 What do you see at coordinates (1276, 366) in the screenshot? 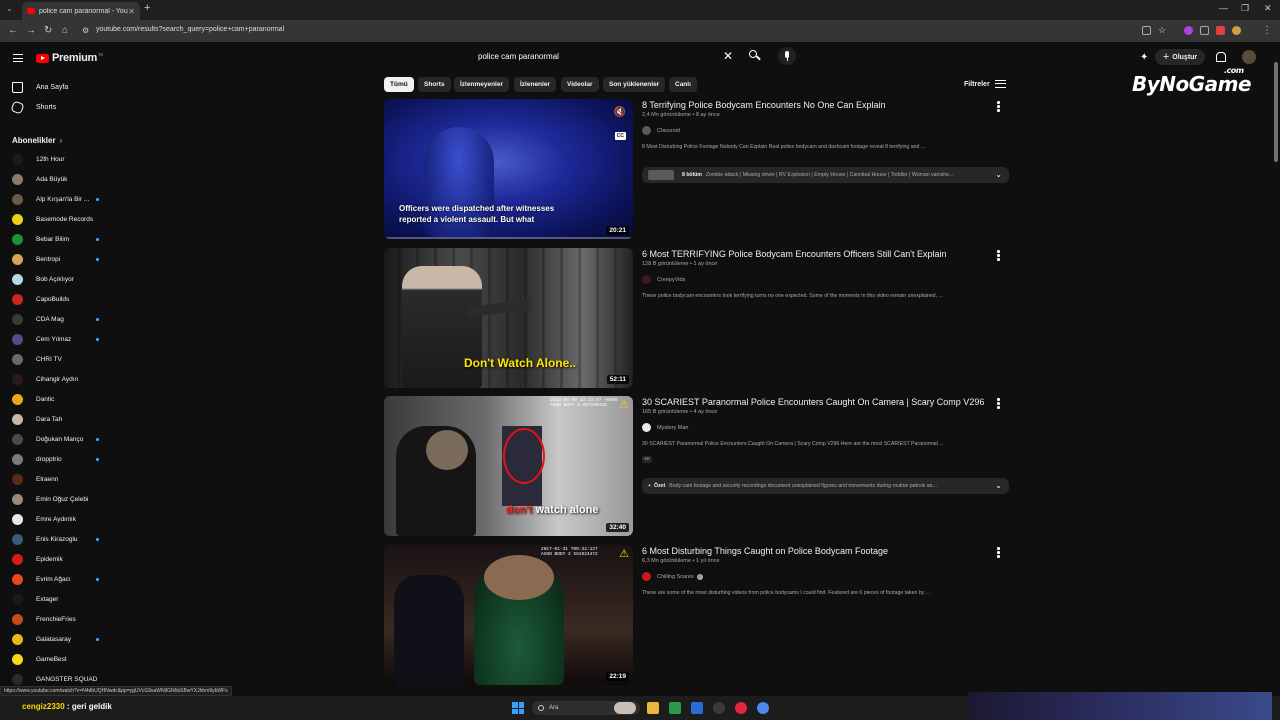
I see `page-scrollbar` at bounding box center [1276, 366].